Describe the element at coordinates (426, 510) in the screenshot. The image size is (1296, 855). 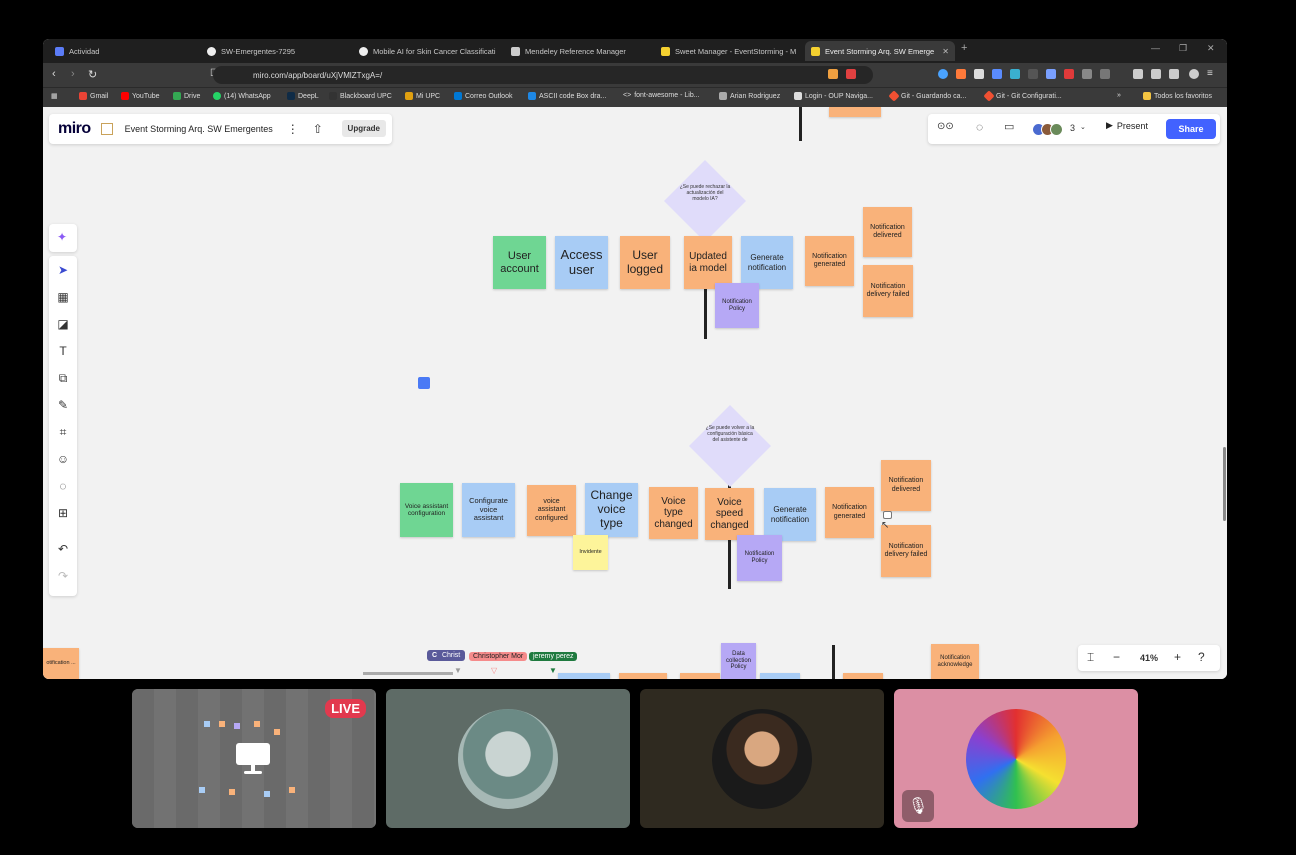
I see `sticky-note: Voice assistant configuration` at that location.